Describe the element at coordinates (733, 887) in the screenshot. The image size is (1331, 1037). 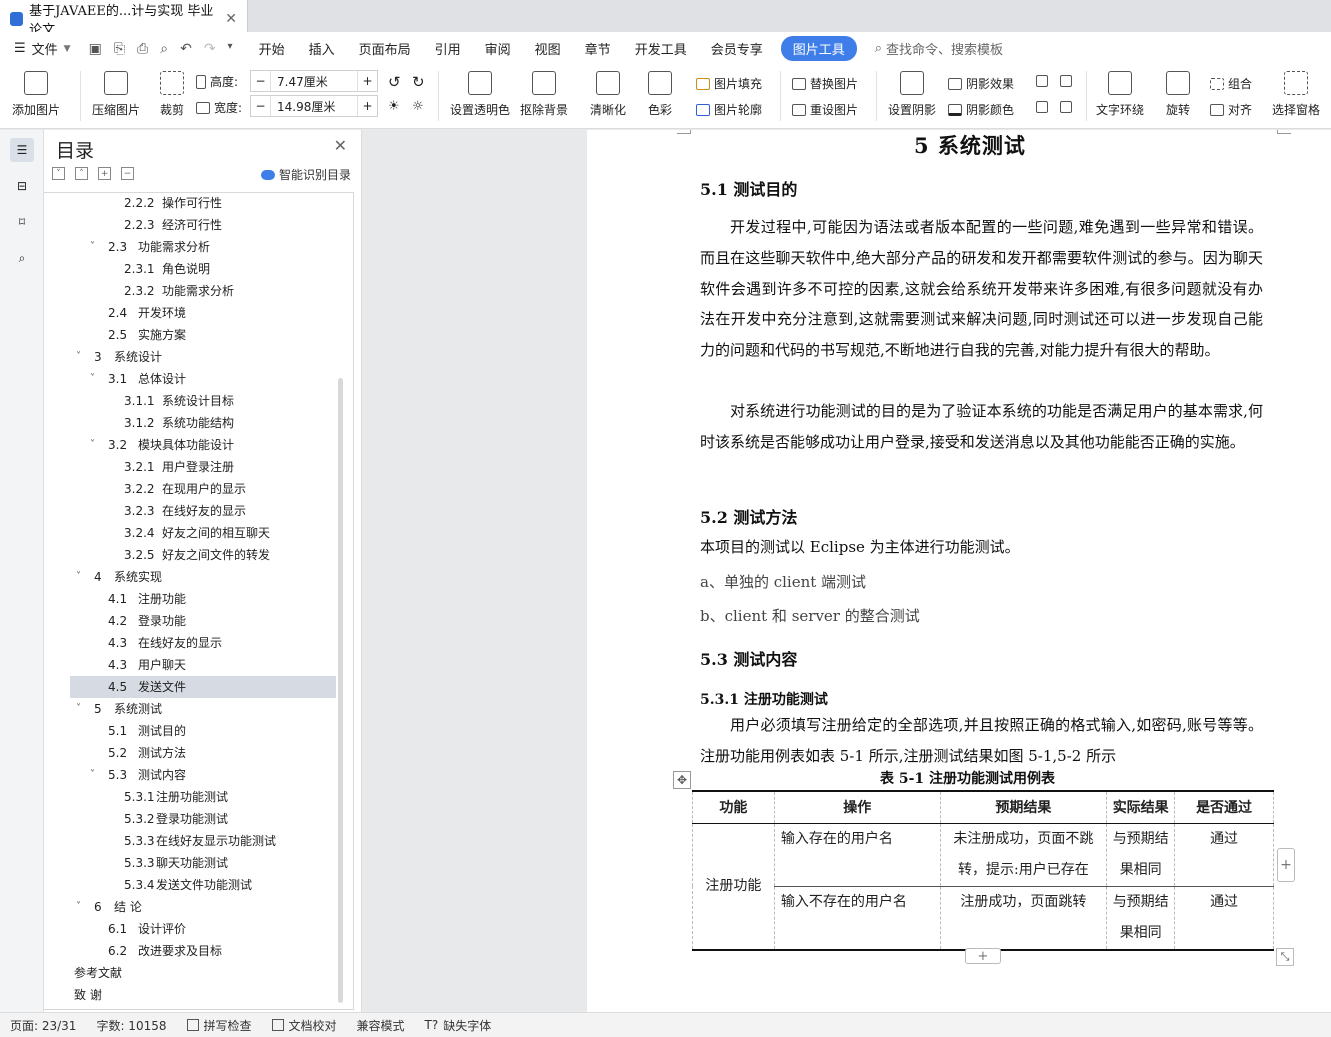
I see `table-cell-feature: 注册功能` at that location.